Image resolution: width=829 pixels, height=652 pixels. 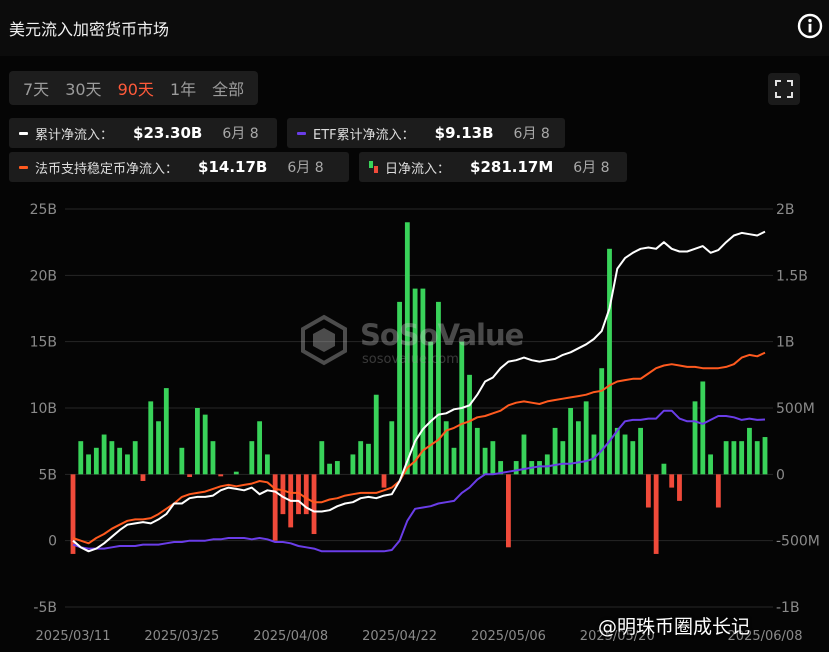 What do you see at coordinates (810, 26) in the screenshot?
I see `info-circle-icon` at bounding box center [810, 26].